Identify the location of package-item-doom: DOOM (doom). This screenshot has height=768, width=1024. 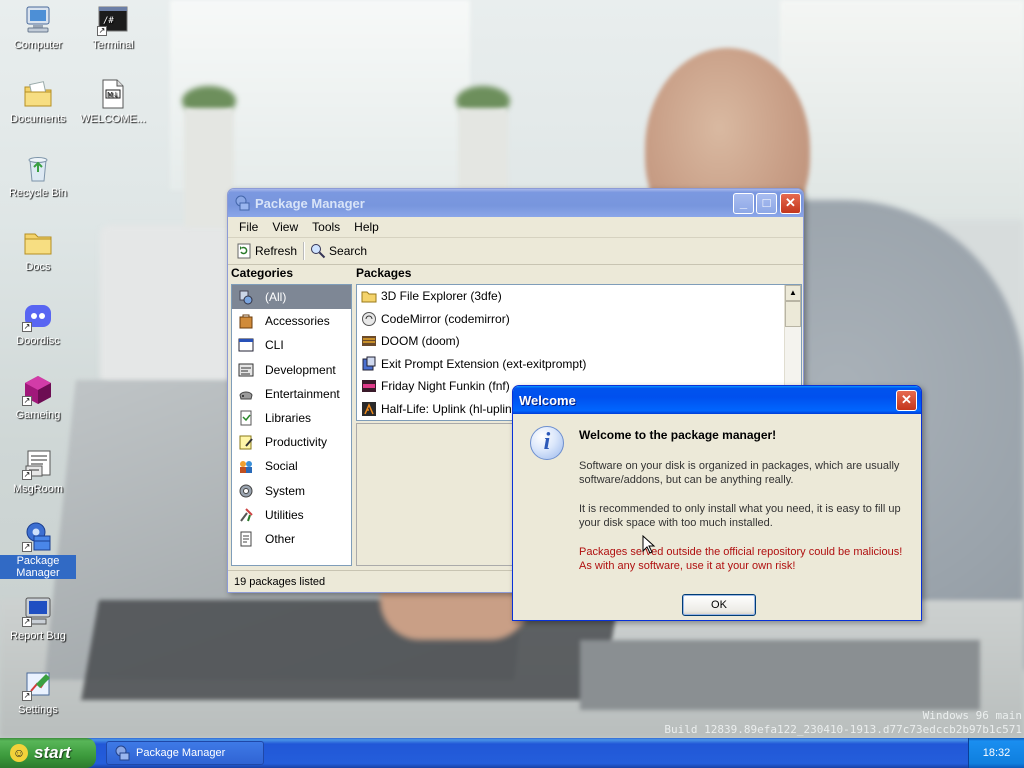
(579, 341).